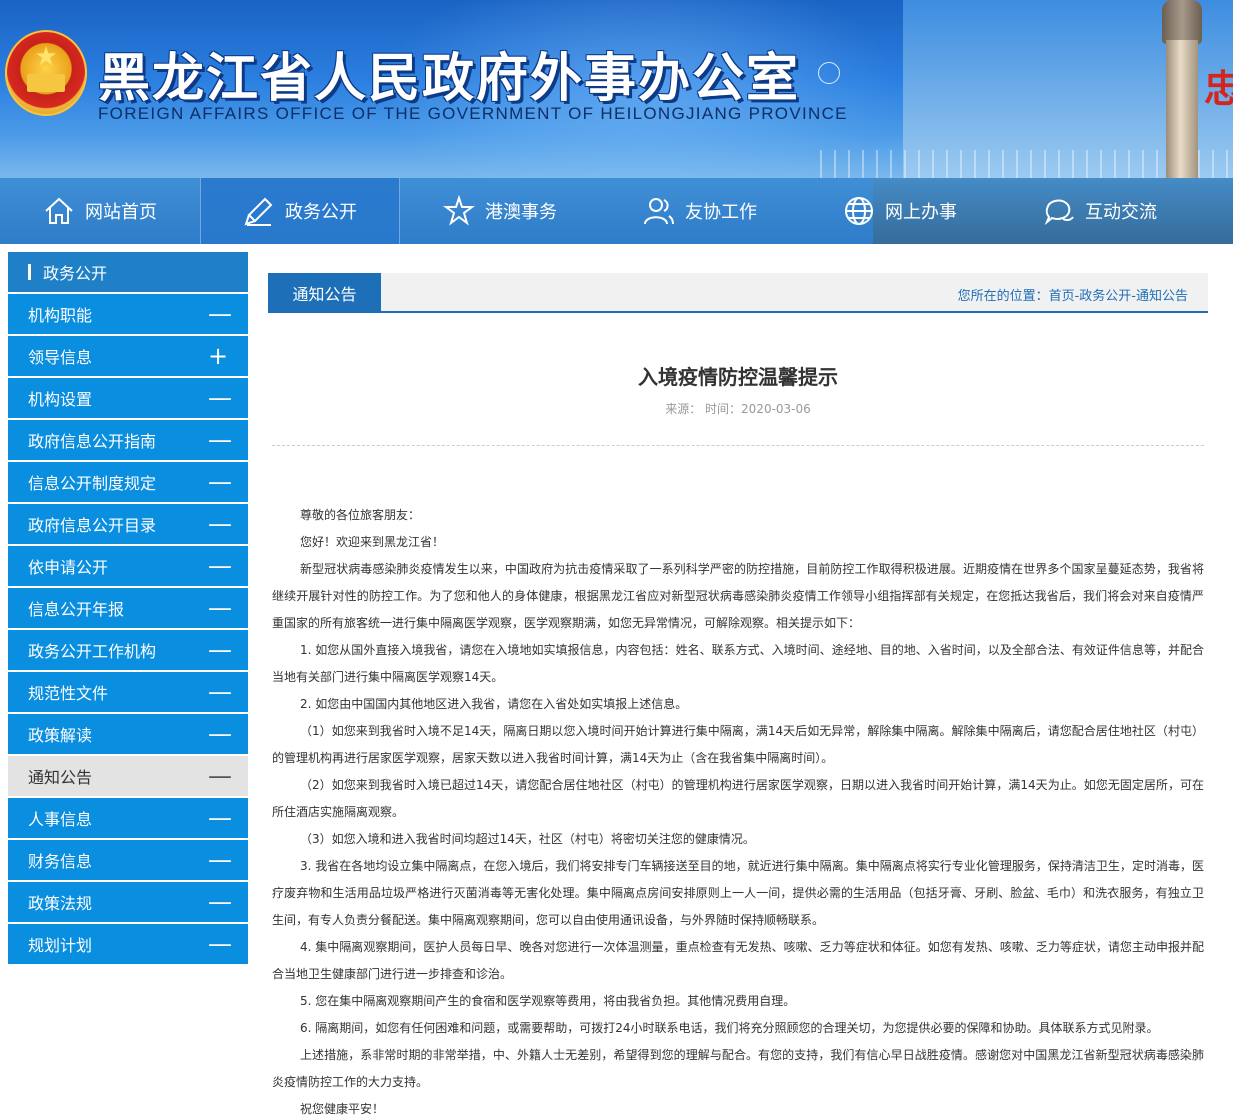  I want to click on article-paragraph: （3）如您入境和进入我省时间均超过14天，社区（村屯）将密切关注您的健康情况。, so click(527, 839).